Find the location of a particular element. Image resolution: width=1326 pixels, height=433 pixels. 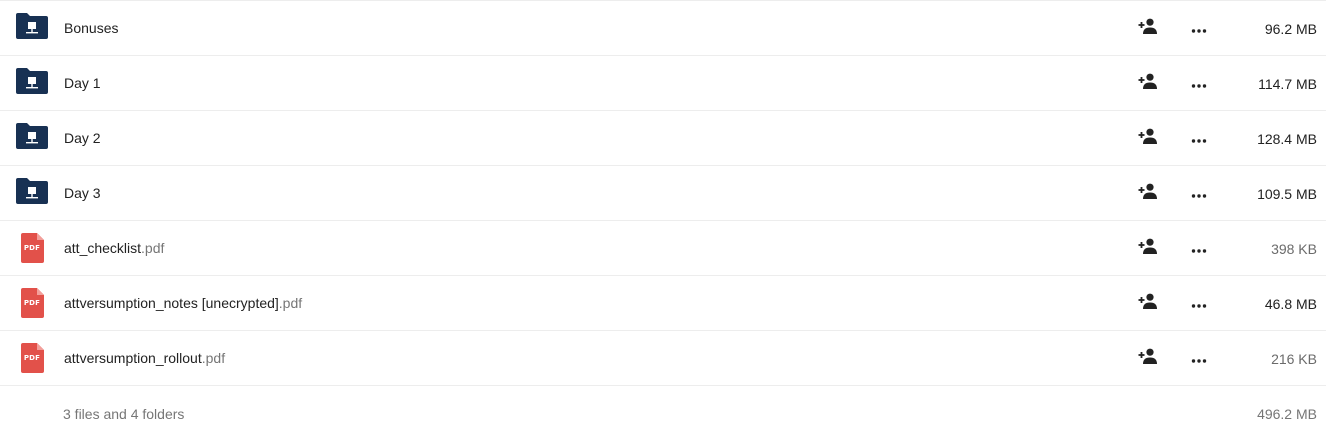

file-row: Bonuses 96.2 MB is located at coordinates (663, 28).